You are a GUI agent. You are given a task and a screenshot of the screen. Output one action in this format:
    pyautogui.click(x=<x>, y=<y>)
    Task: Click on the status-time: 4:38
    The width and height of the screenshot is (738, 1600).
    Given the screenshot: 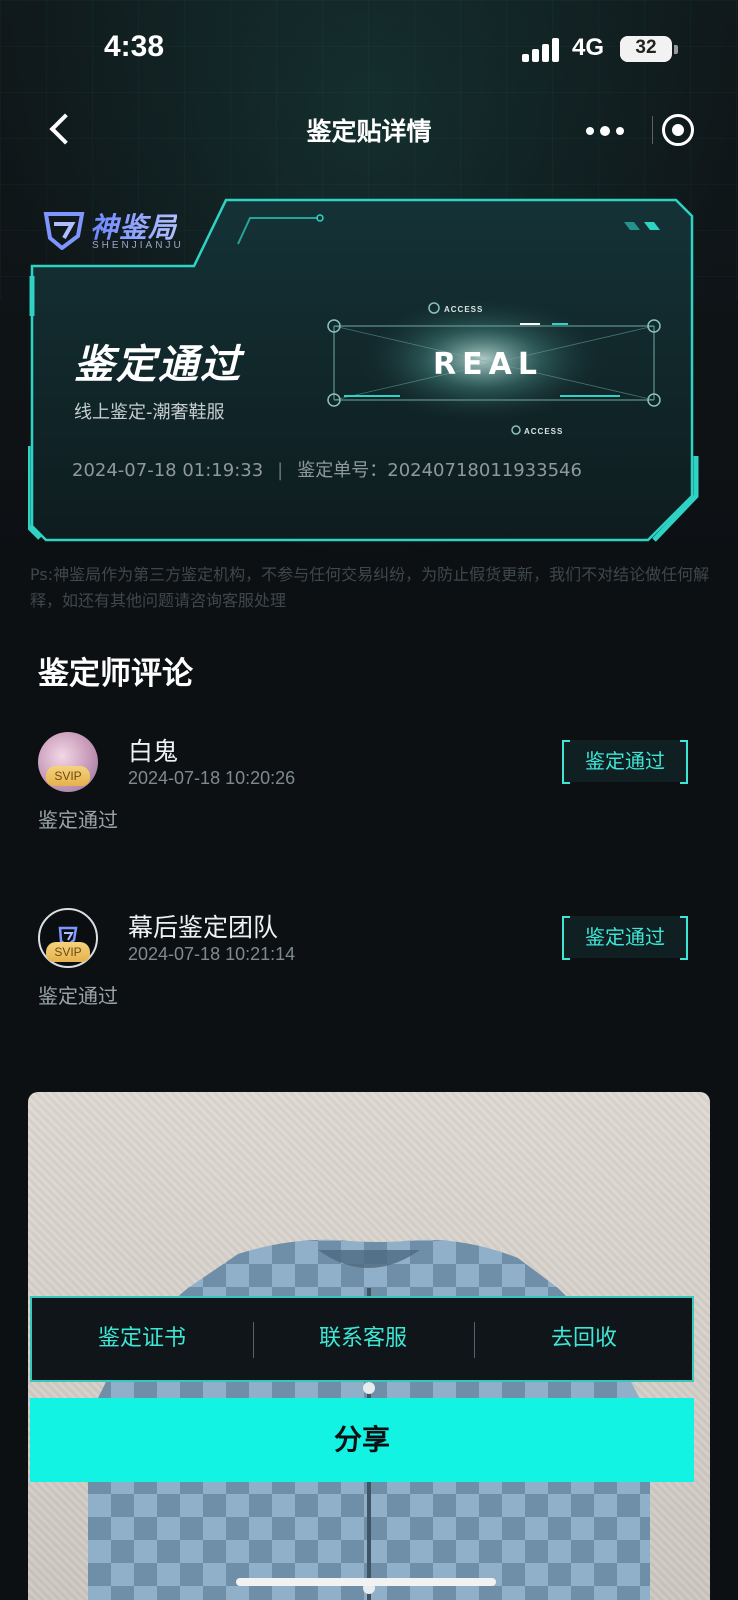 What is the action you would take?
    pyautogui.click(x=134, y=46)
    